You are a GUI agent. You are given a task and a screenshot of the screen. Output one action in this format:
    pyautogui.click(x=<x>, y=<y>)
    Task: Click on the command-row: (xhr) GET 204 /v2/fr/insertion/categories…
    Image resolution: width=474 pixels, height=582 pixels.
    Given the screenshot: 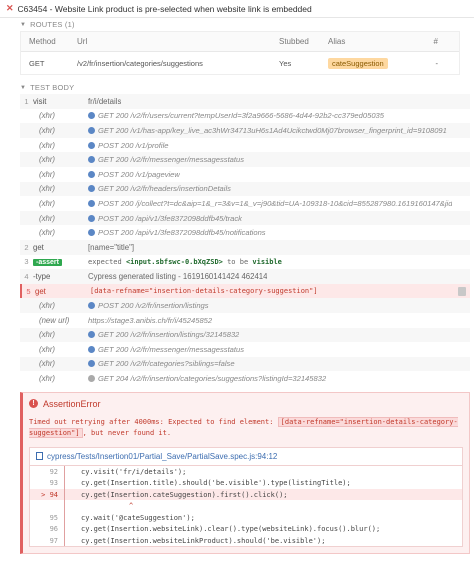 What is the action you would take?
    pyautogui.click(x=245, y=378)
    